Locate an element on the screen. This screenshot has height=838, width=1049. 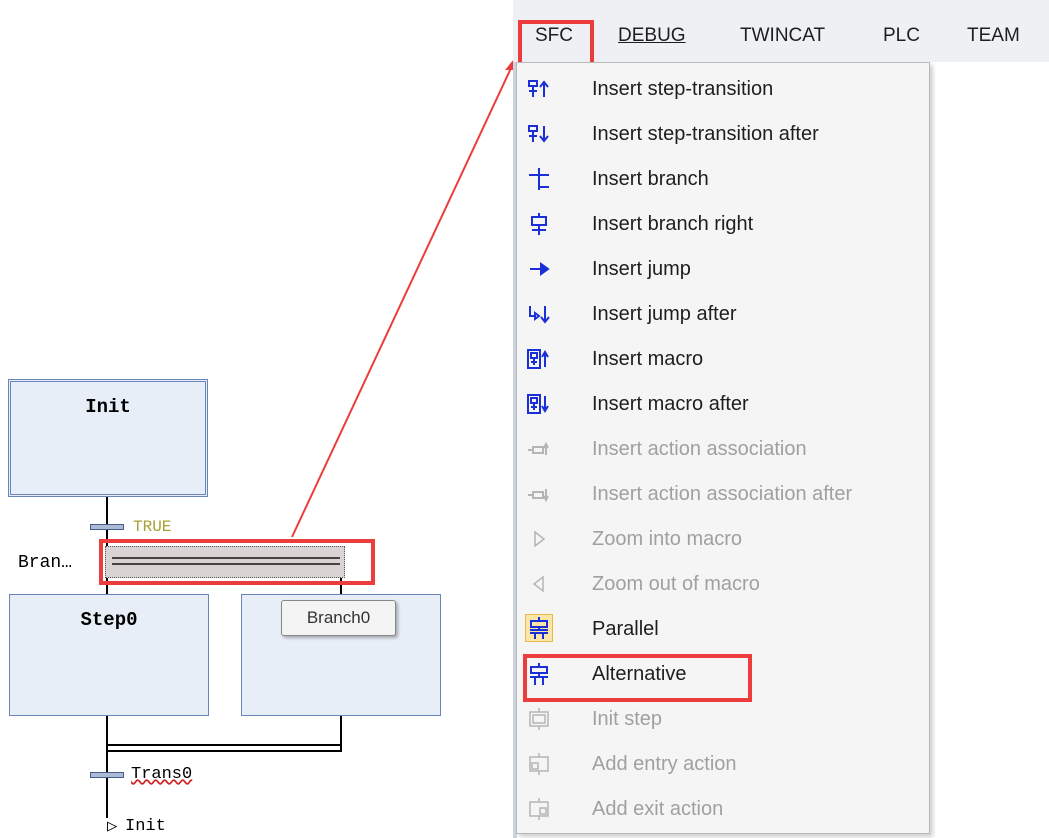
menu-item-label: Parallel is located at coordinates (625, 629).